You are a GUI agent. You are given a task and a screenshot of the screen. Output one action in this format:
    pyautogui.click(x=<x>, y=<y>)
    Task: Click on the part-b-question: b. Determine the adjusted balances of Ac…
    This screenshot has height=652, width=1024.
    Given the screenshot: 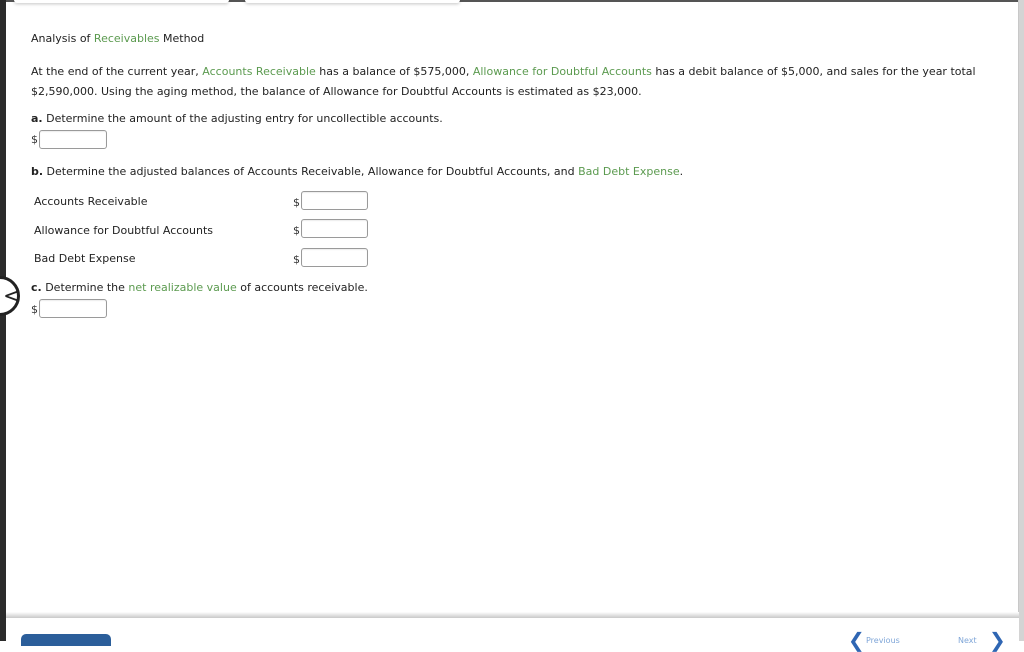 What is the action you would take?
    pyautogui.click(x=357, y=171)
    